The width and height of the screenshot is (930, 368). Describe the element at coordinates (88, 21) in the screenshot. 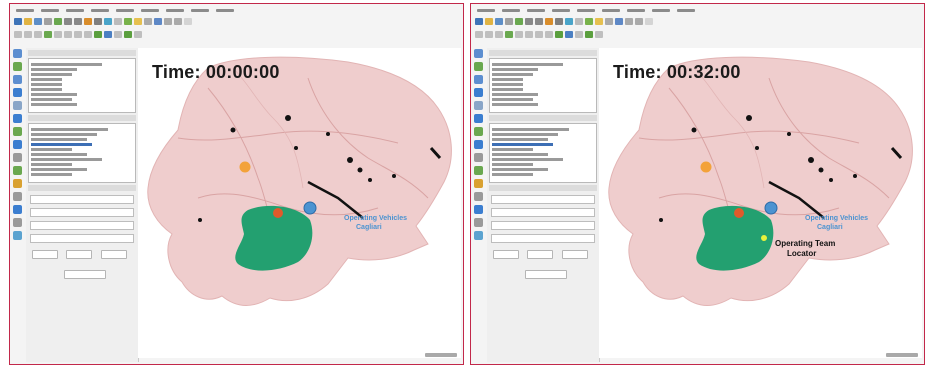

I see `identify-icon` at that location.